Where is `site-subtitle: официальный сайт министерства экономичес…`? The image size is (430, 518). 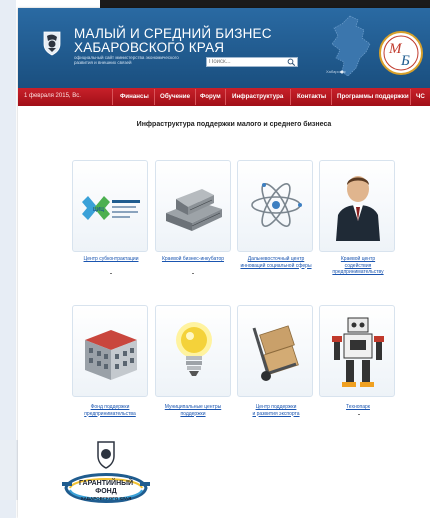
site-subtitle: официальный сайт министерства экономичес… is located at coordinates (126, 60).